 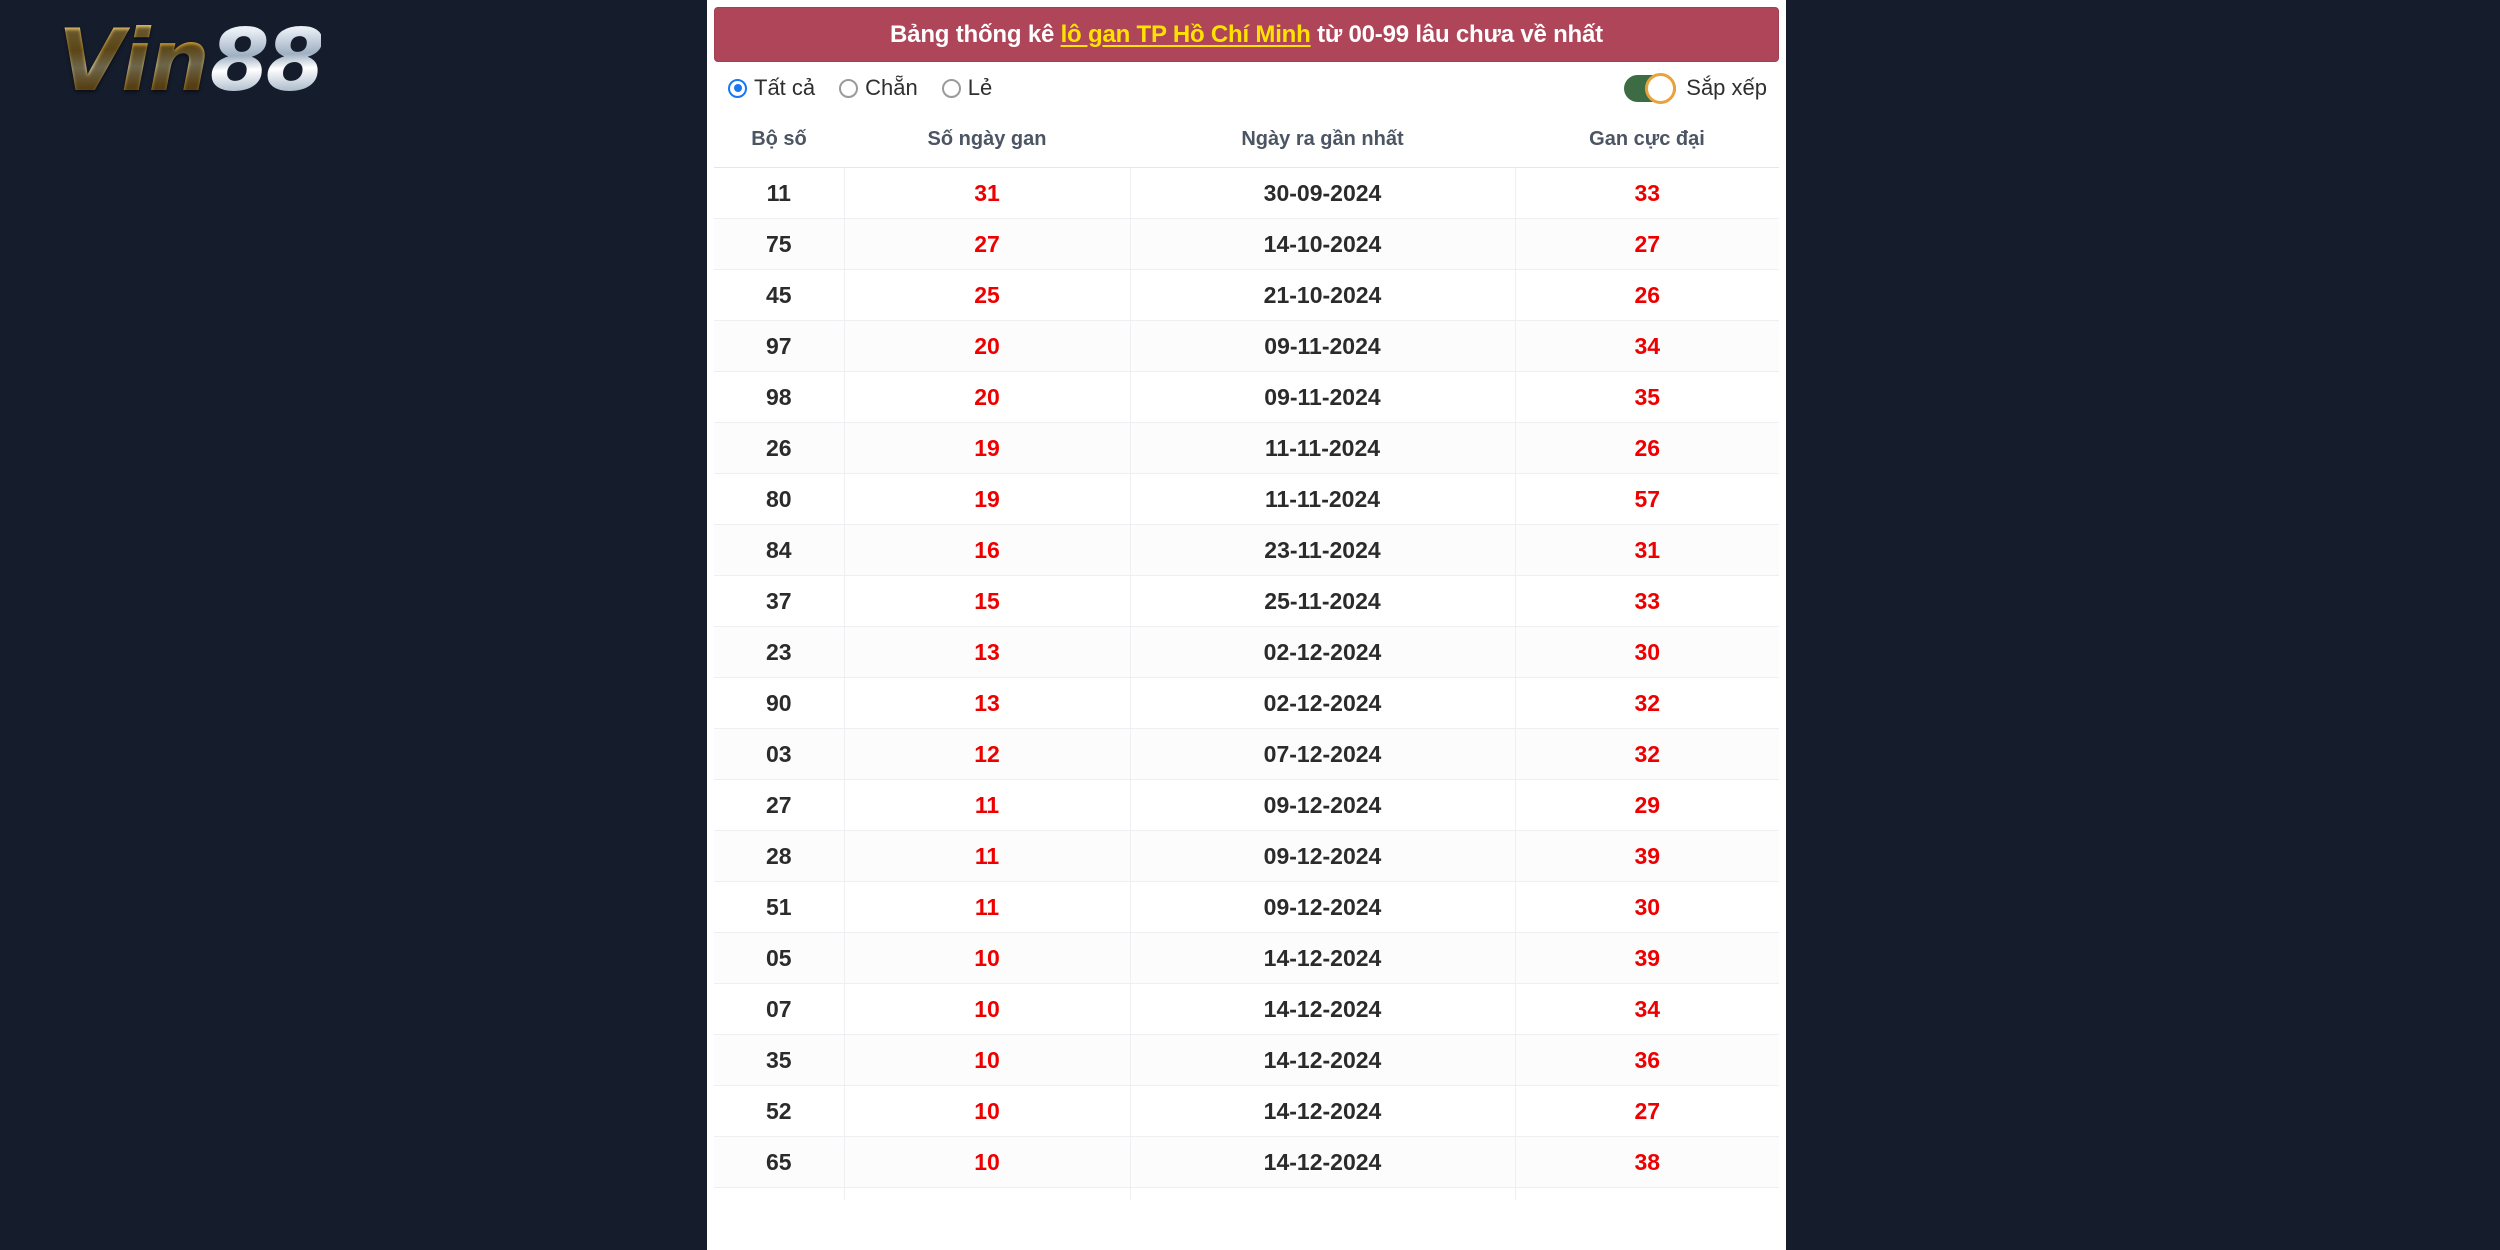 What do you see at coordinates (1246, 856) in the screenshot?
I see `table-row: 28 11 09-12-2024 39` at bounding box center [1246, 856].